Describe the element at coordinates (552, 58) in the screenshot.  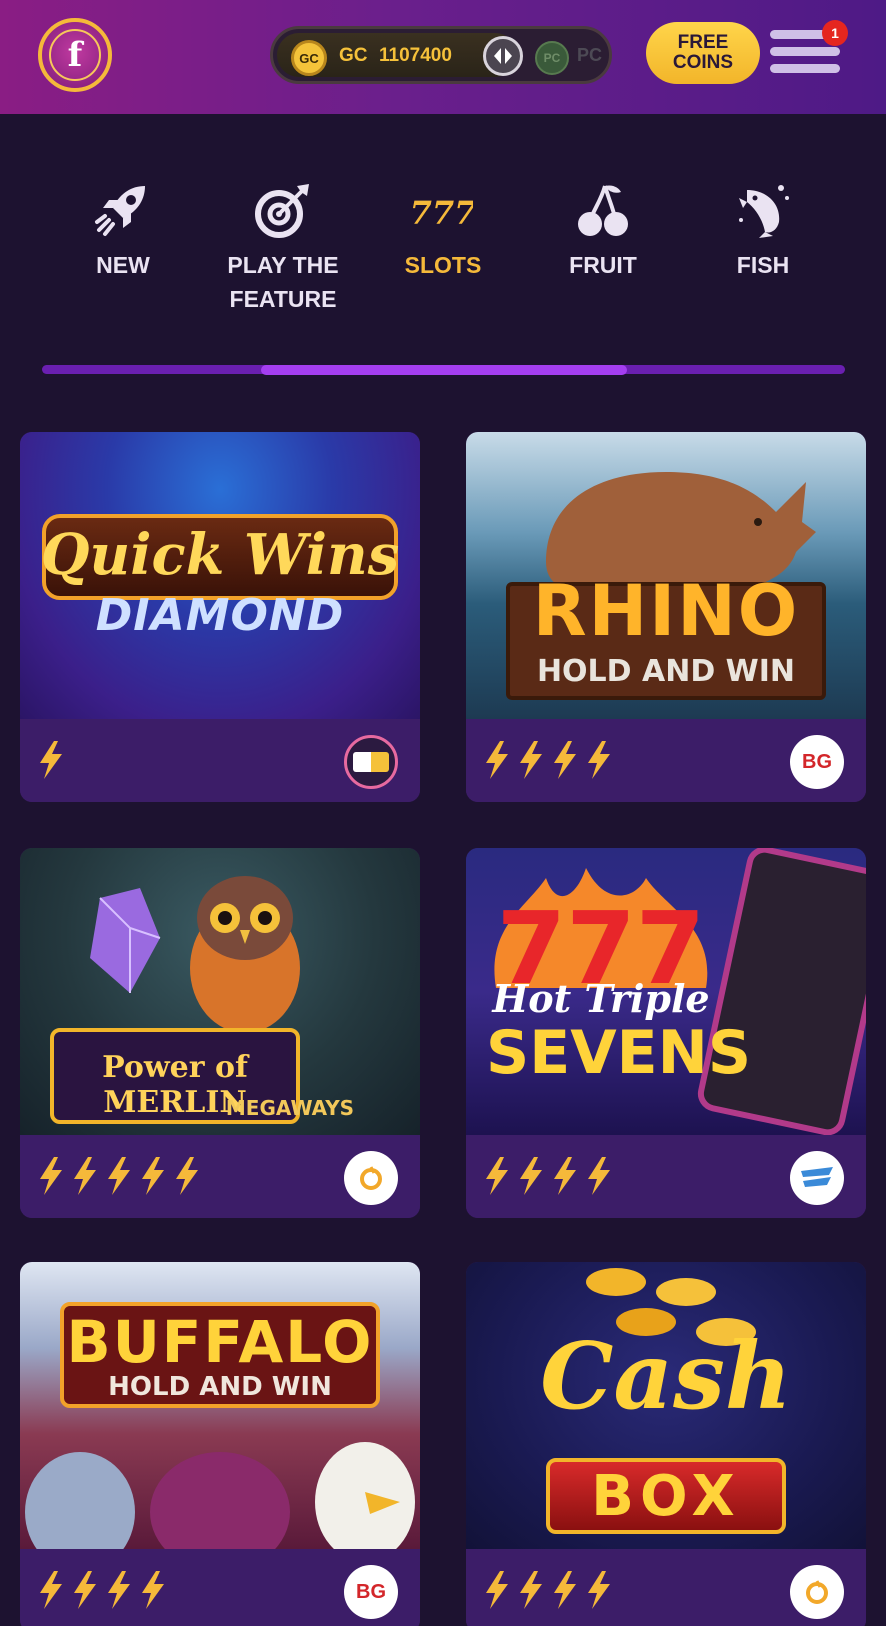
I see `prize-coin-icon: PC` at that location.